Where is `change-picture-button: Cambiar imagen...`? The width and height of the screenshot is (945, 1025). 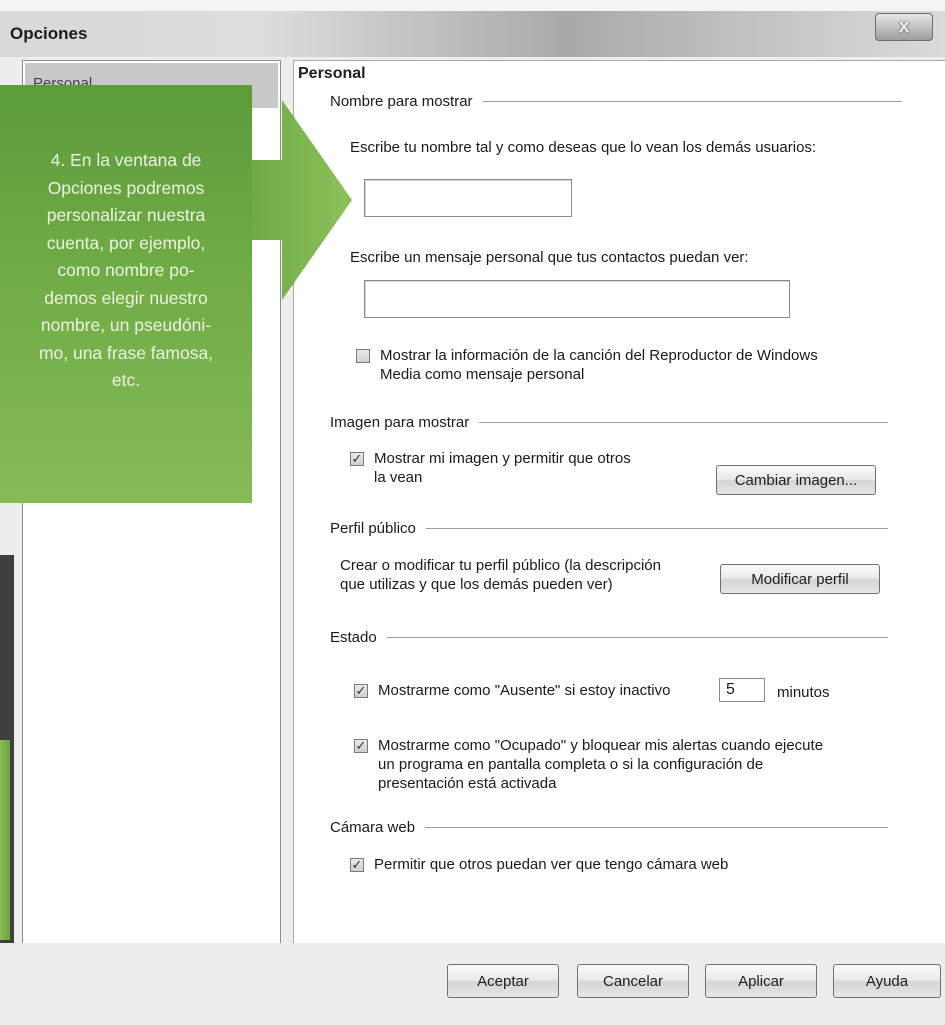
change-picture-button: Cambiar imagen... is located at coordinates (796, 480).